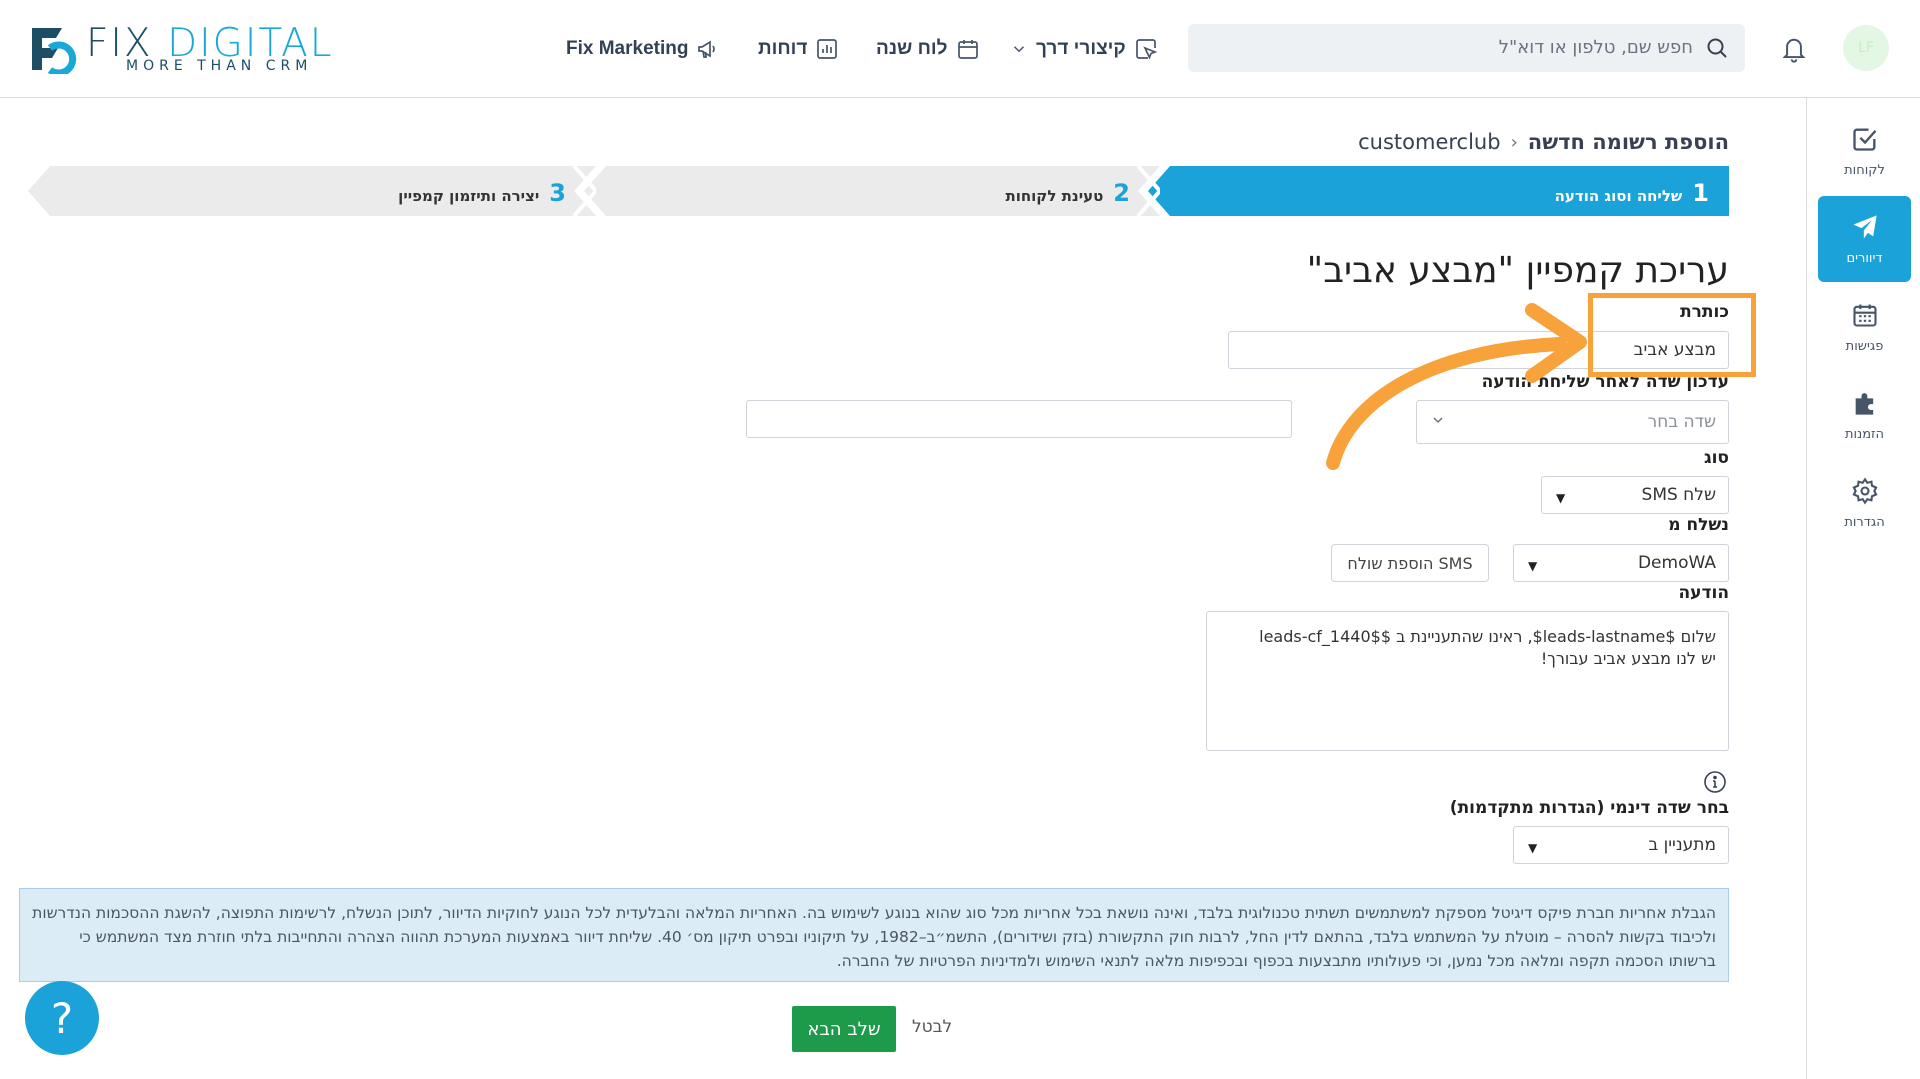 This screenshot has height=1079, width=1920. What do you see at coordinates (1410, 563) in the screenshot?
I see `add-sms-sender-button: הוספת שולח SMS` at bounding box center [1410, 563].